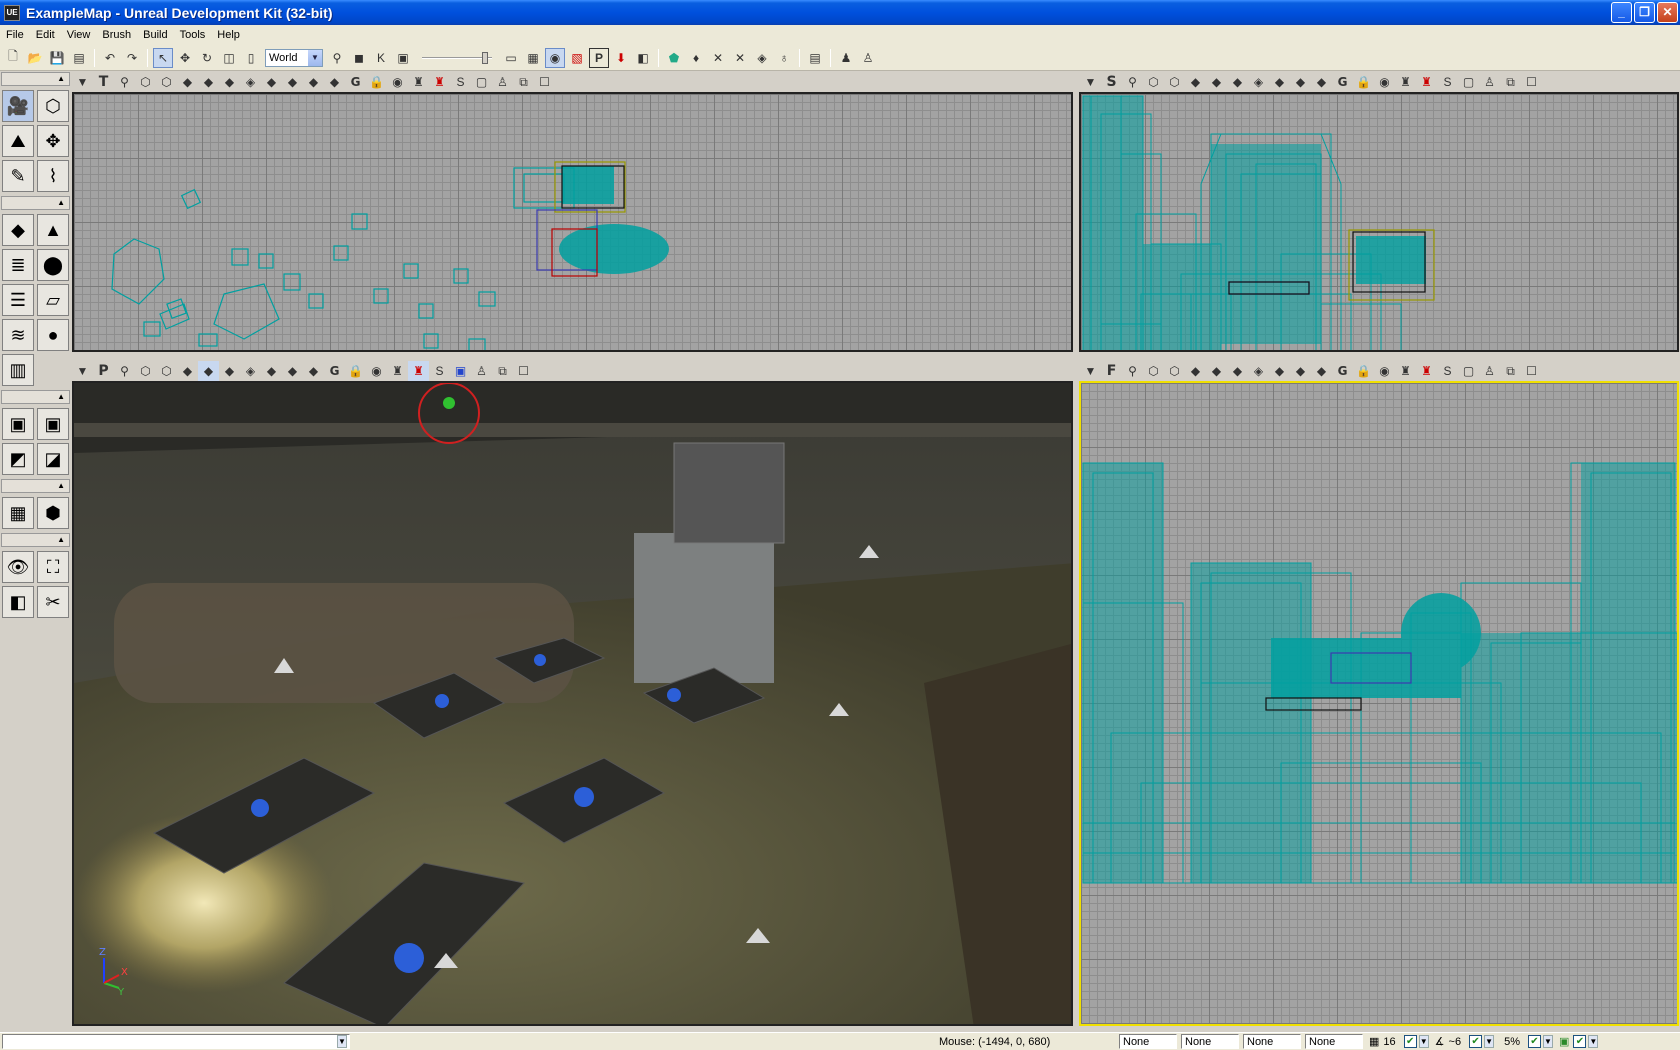 The image size is (1680, 1050). I want to click on save-icon: 💾, so click(57, 58).